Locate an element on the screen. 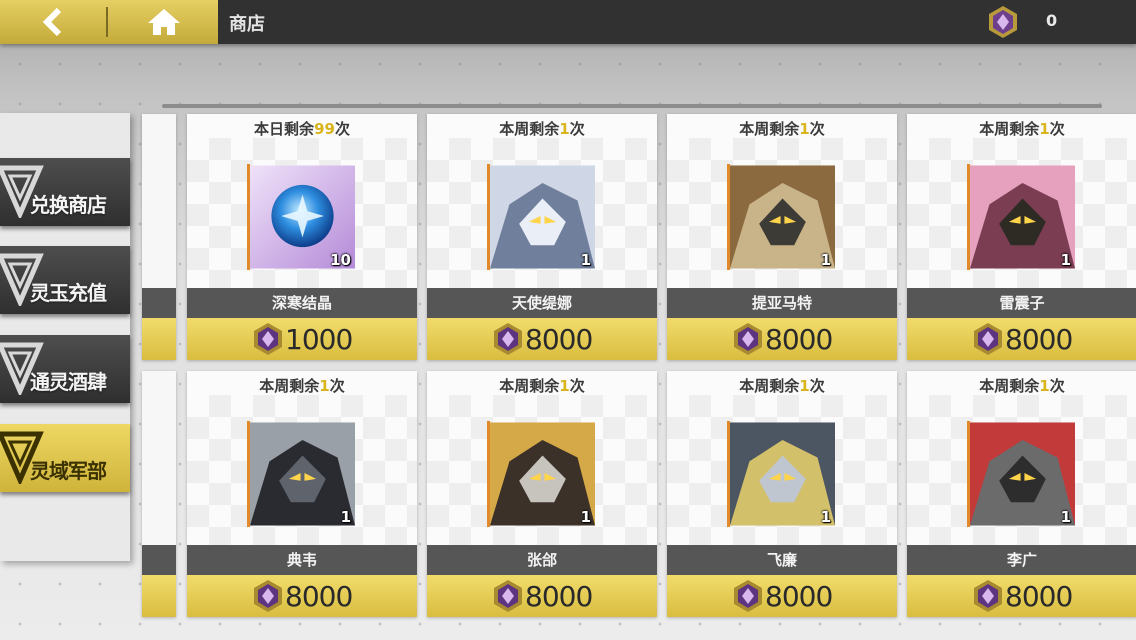  item-name: 飞廉 is located at coordinates (782, 560).